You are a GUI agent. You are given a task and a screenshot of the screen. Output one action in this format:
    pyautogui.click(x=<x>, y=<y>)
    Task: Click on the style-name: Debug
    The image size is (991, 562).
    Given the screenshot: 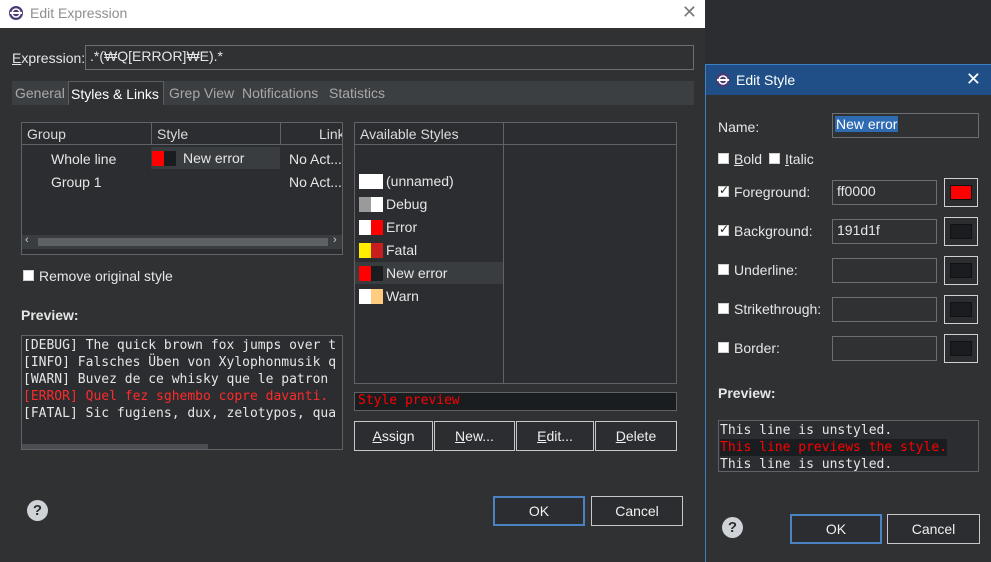 What is the action you would take?
    pyautogui.click(x=407, y=204)
    